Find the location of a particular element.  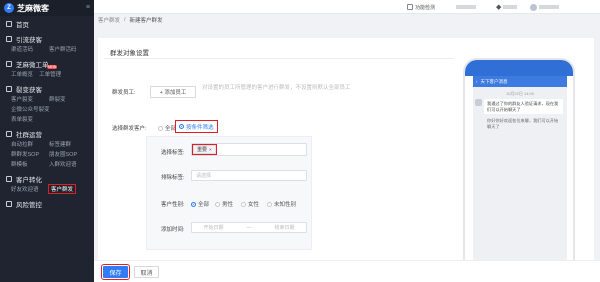

staff-hint: 对设置的员工所管理的客户进行群发，不设置则默认全部员工 is located at coordinates (276, 88).